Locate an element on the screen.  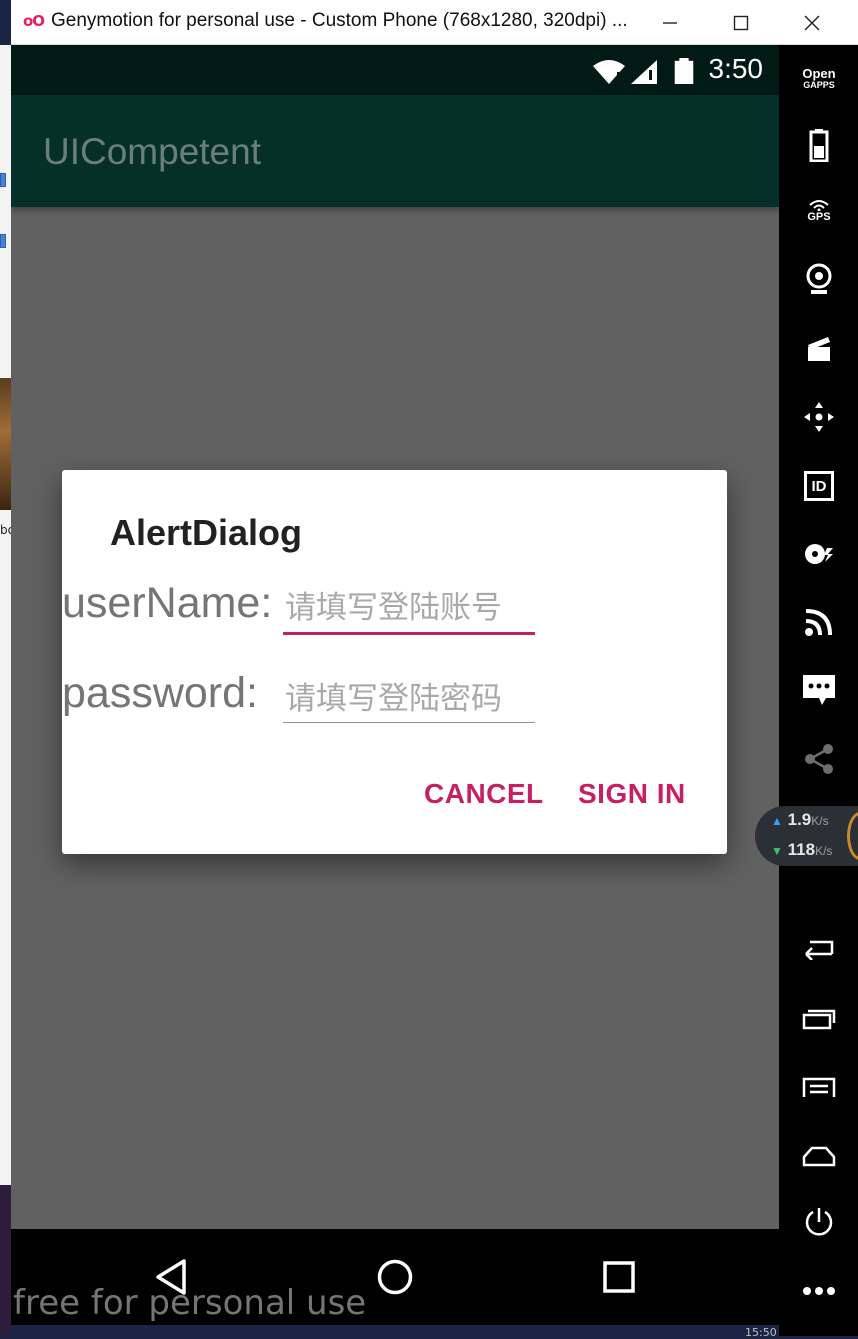
message-icon is located at coordinates (819, 690).